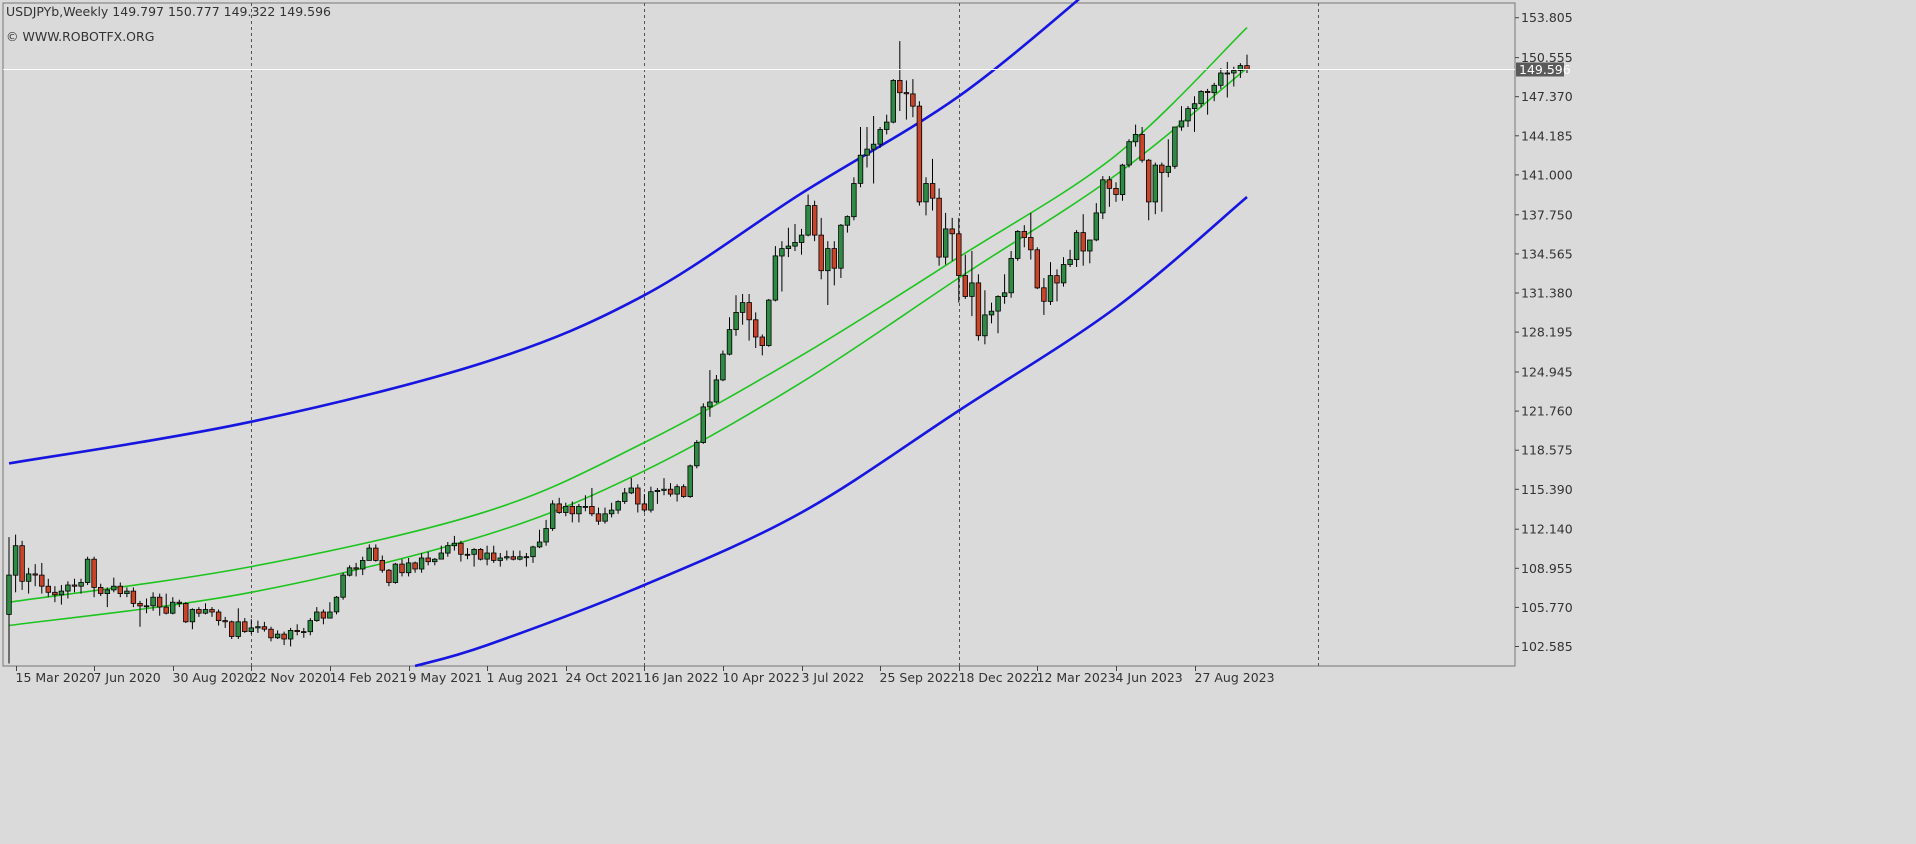 The width and height of the screenshot is (1916, 844). I want to click on y-tick-label: 112.140, so click(1547, 529).